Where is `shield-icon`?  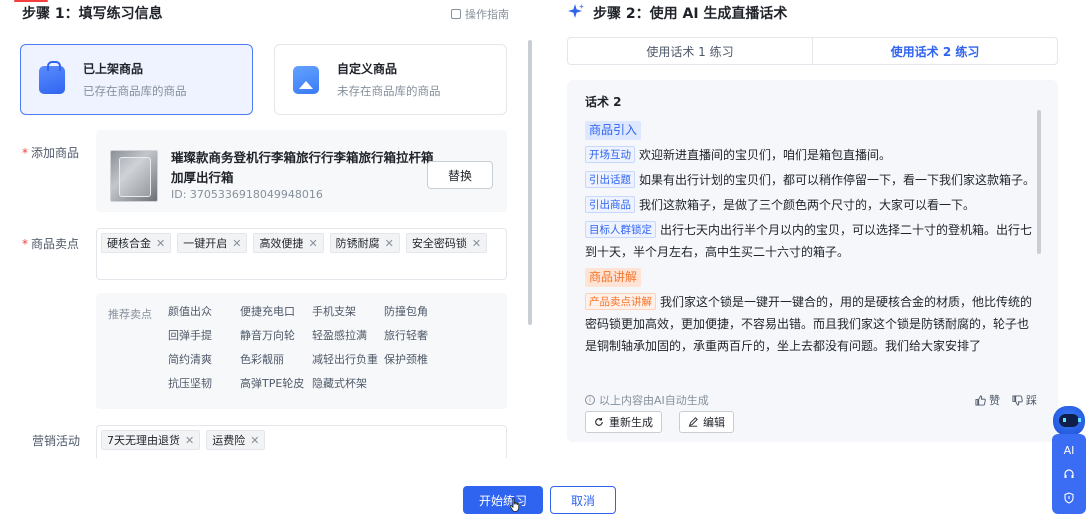 shield-icon is located at coordinates (1069, 498).